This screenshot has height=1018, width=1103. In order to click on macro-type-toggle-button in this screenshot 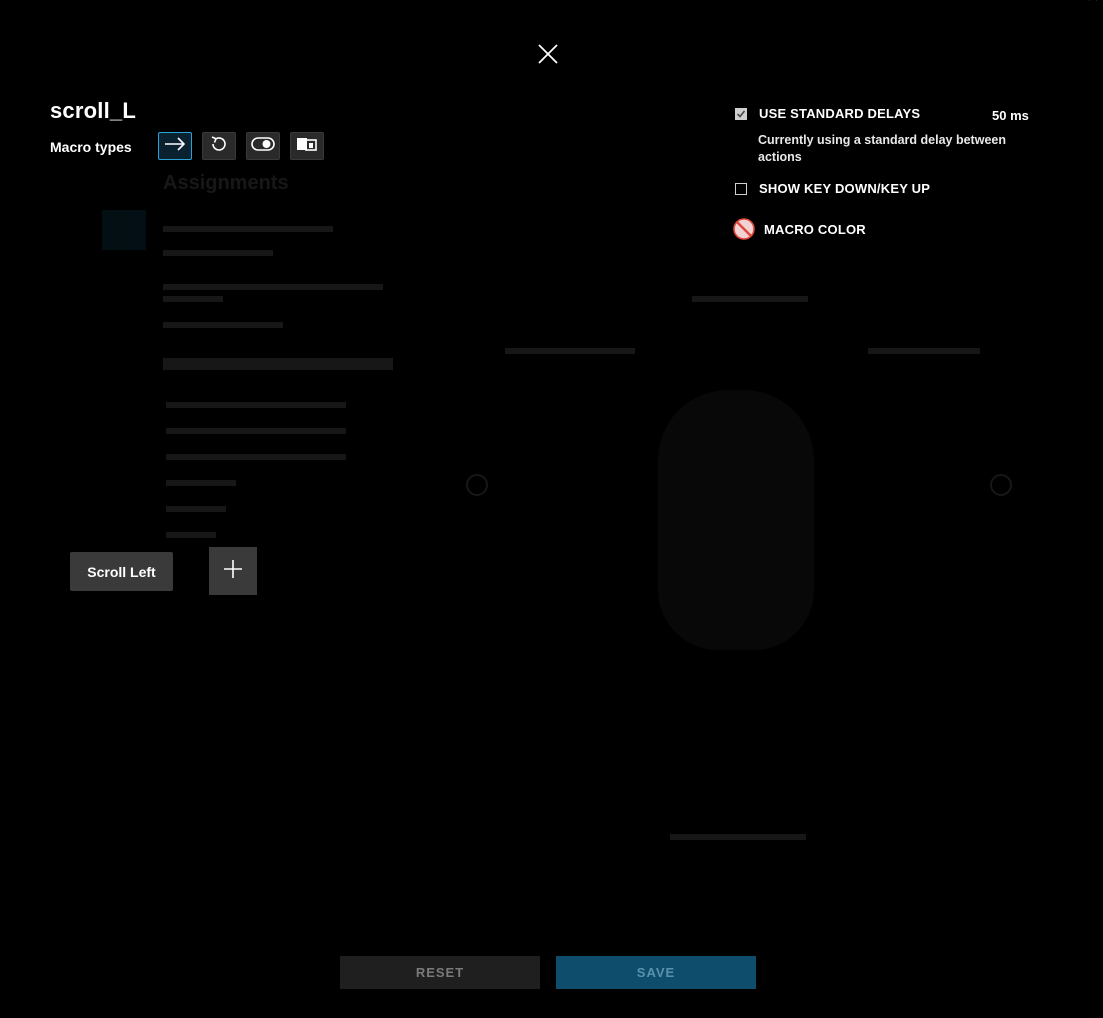, I will do `click(263, 146)`.